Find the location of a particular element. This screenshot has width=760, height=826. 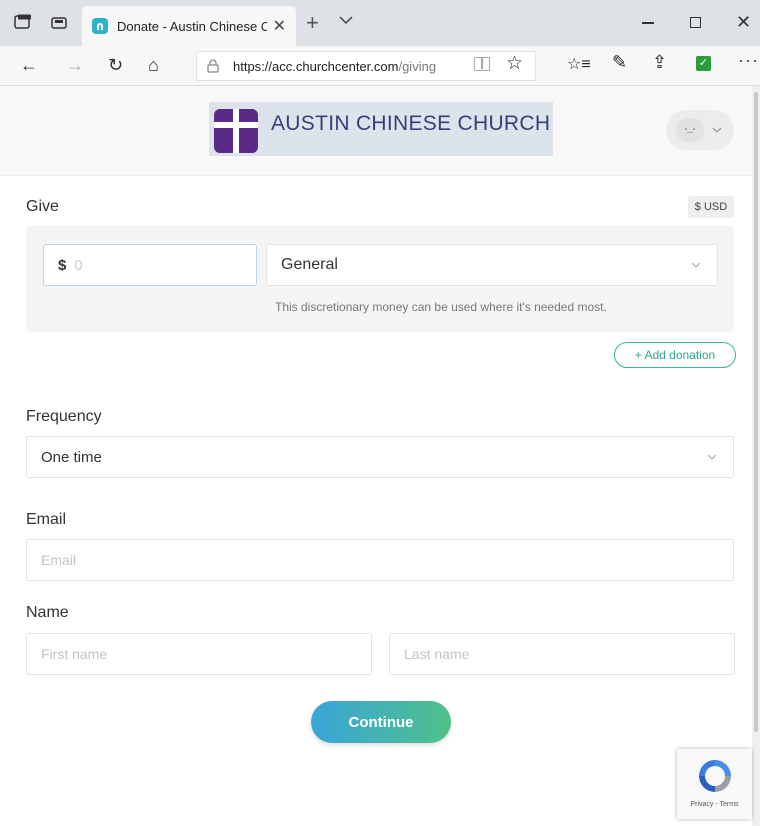

new-tab-button: + is located at coordinates (312, 23).